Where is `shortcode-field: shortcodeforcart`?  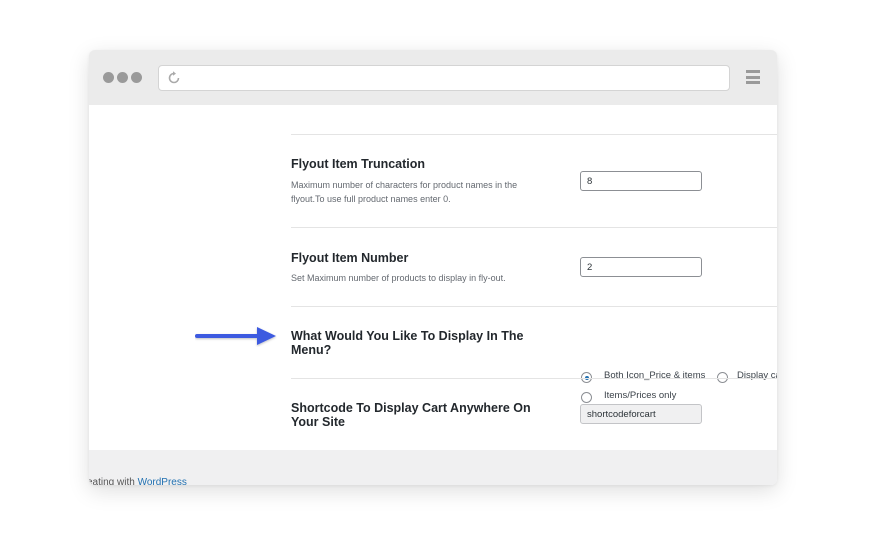
shortcode-field: shortcodeforcart is located at coordinates (641, 414).